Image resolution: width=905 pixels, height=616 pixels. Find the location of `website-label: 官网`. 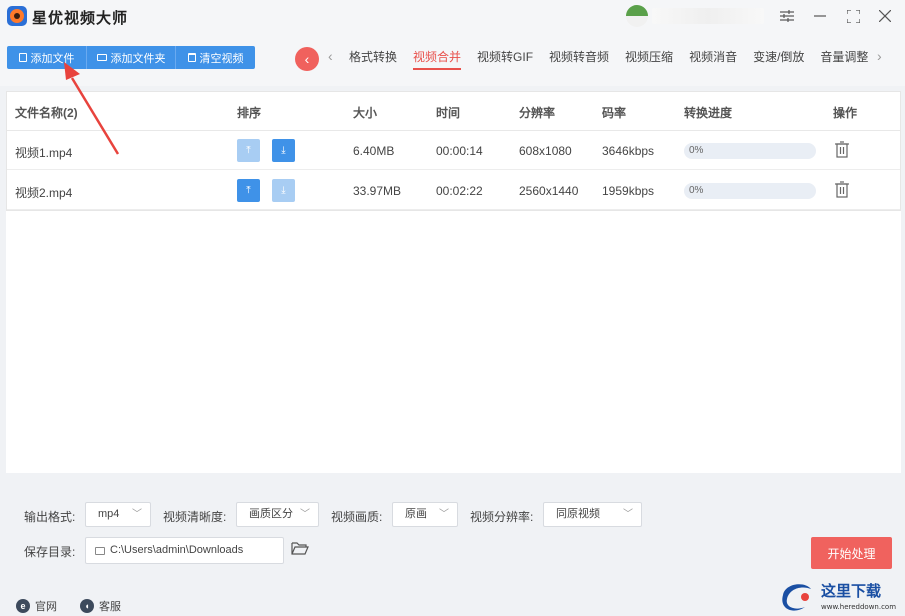

website-label: 官网 is located at coordinates (46, 607).